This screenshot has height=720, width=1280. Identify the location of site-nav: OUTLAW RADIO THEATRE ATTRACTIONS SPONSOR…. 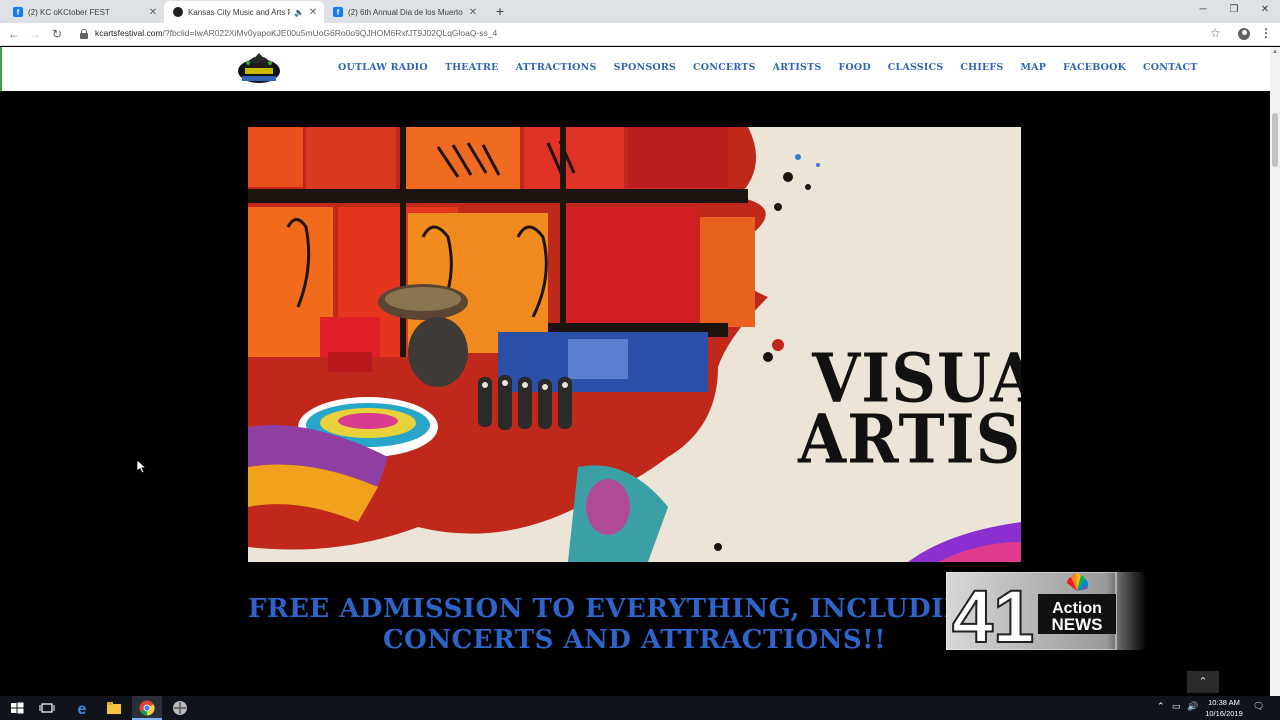
(776, 67).